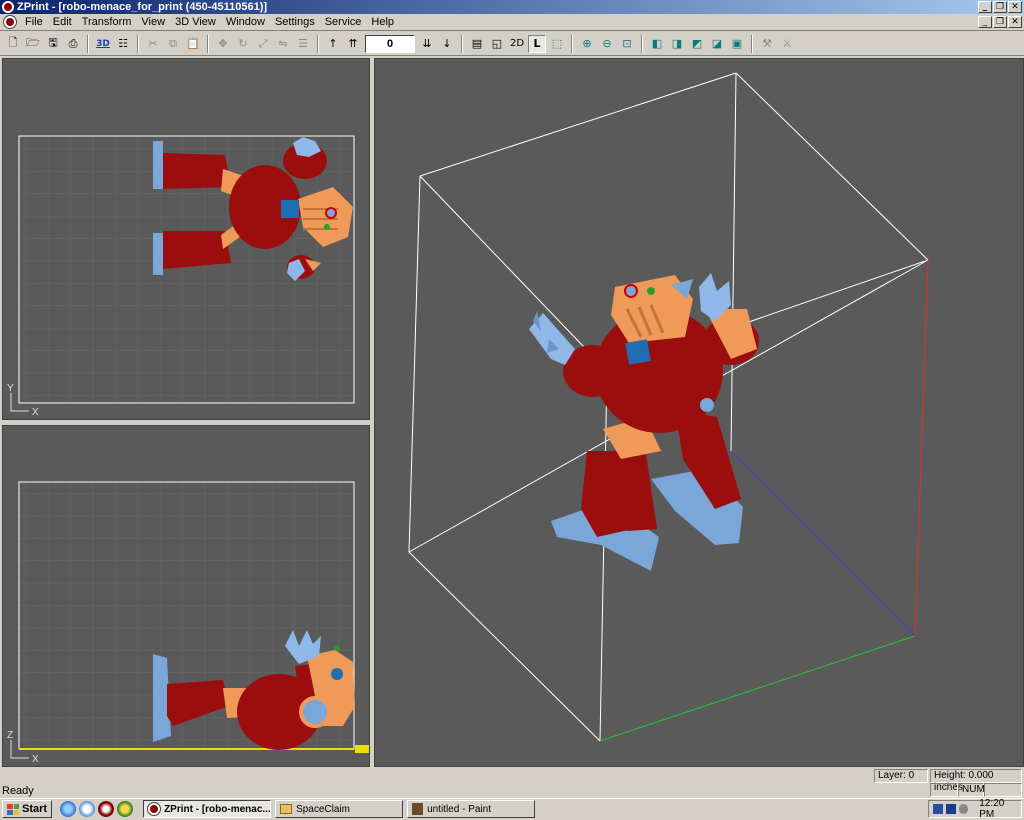 The width and height of the screenshot is (1024, 820). What do you see at coordinates (53, 44) in the screenshot?
I see `save-icon: 🖫` at bounding box center [53, 44].